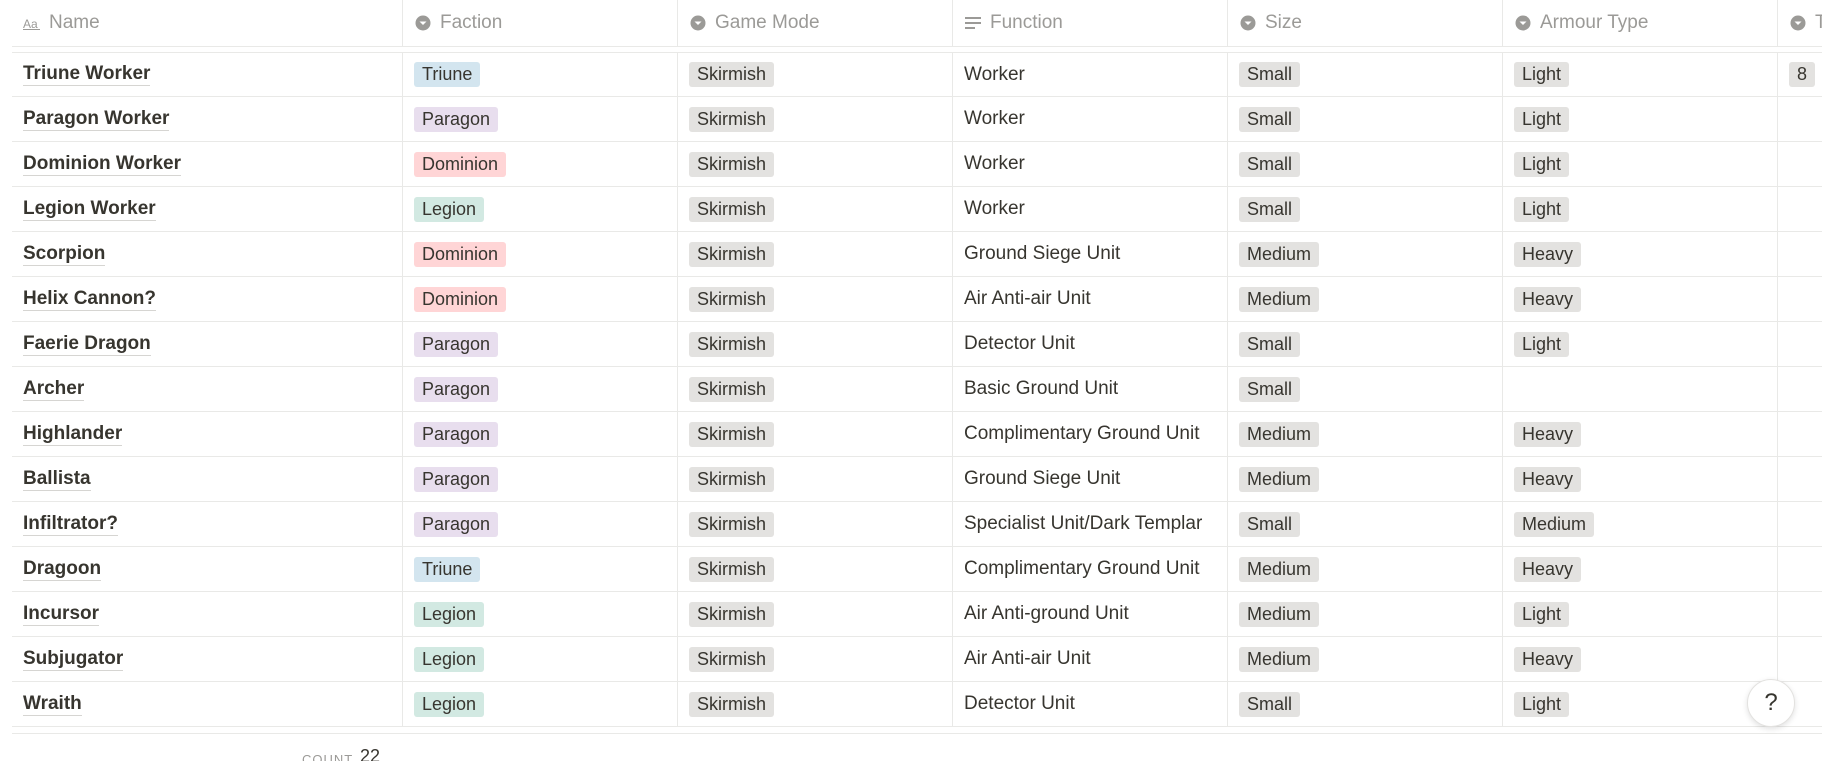 The width and height of the screenshot is (1822, 761). Describe the element at coordinates (207, 209) in the screenshot. I see `name-cell: Legion Worker` at that location.